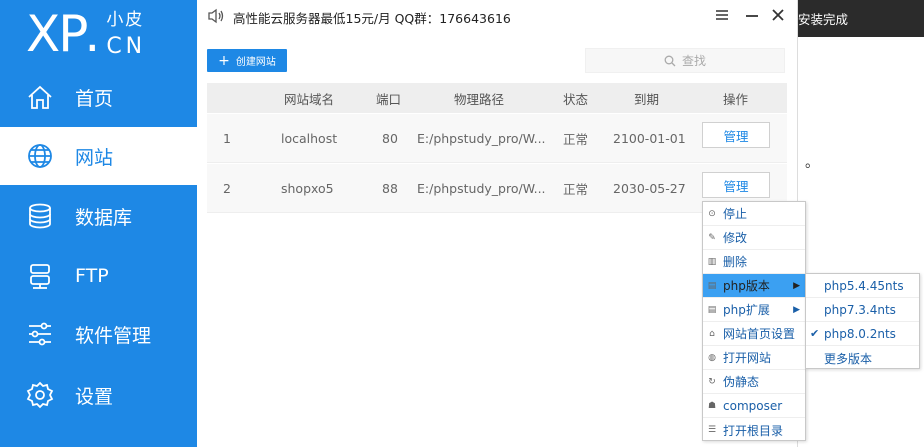  I want to click on checkmark-icon: ✔, so click(815, 333).